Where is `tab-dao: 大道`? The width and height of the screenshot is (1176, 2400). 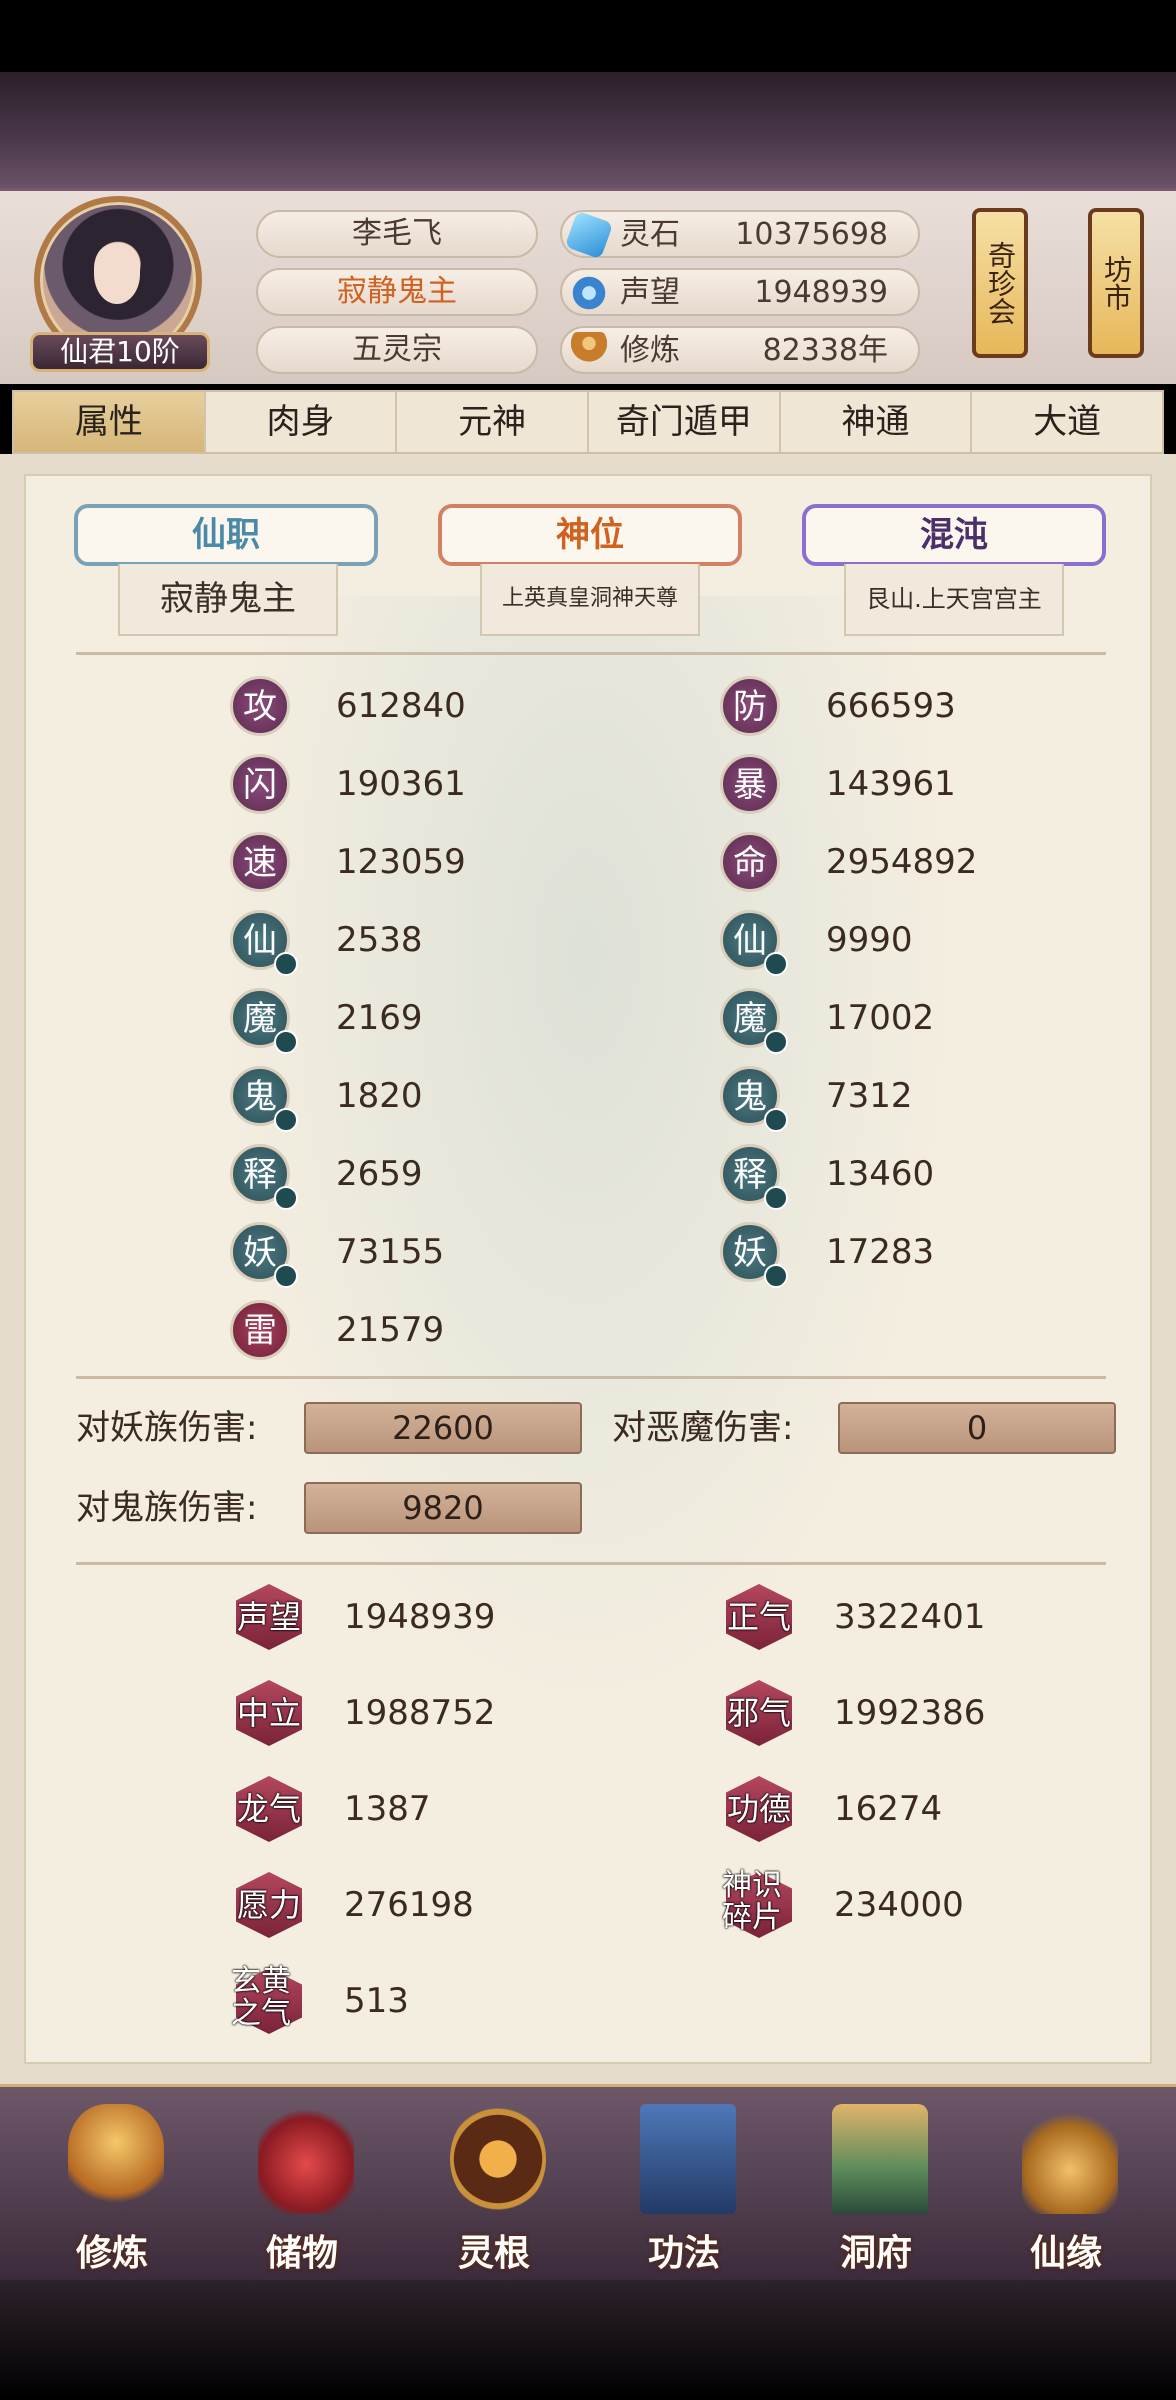 tab-dao: 大道 is located at coordinates (1067, 422).